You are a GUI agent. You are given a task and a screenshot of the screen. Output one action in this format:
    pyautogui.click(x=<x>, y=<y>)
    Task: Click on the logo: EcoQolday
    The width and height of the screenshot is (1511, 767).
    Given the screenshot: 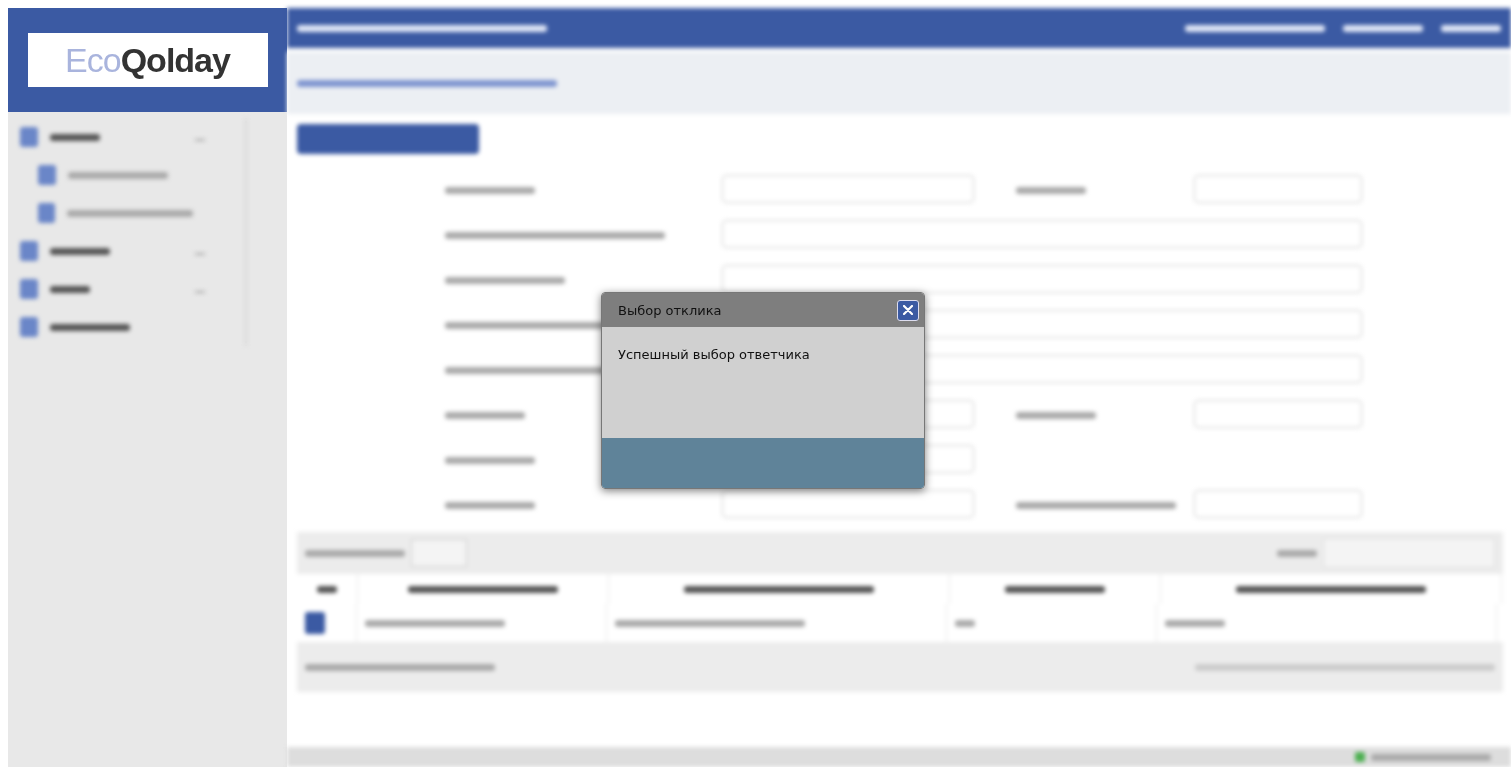 What is the action you would take?
    pyautogui.click(x=147, y=60)
    